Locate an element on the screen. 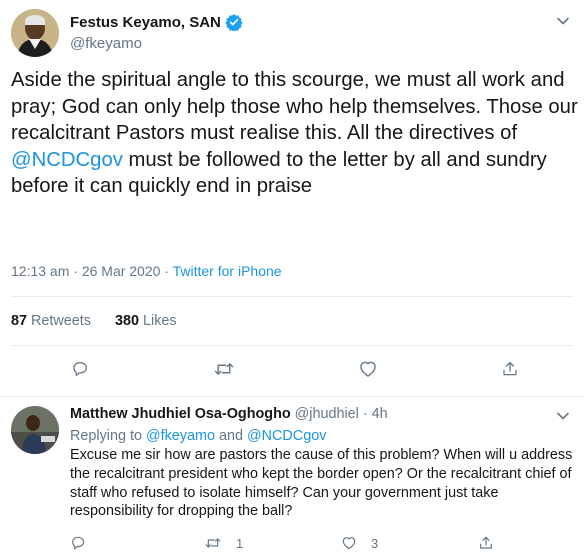 The image size is (584, 556). mention-link: @fkeyamo is located at coordinates (180, 436).